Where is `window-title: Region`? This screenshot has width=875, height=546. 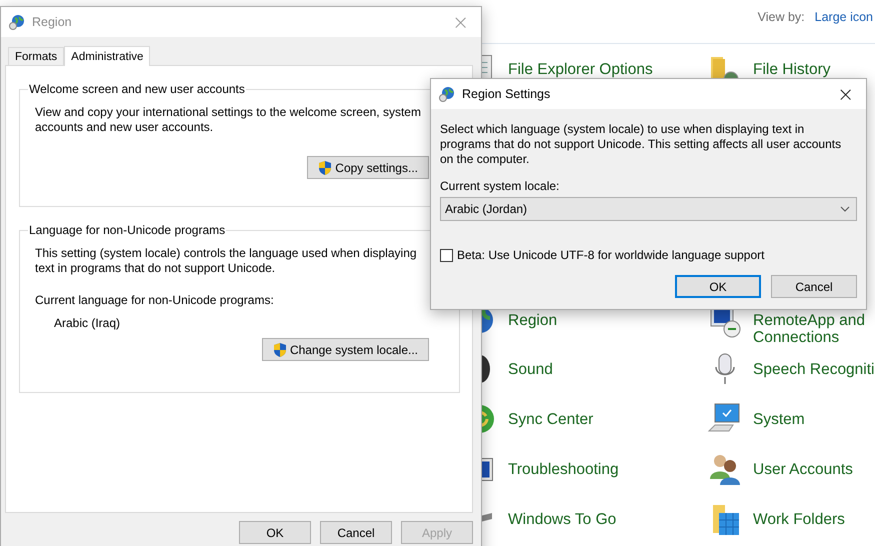 window-title: Region is located at coordinates (52, 22).